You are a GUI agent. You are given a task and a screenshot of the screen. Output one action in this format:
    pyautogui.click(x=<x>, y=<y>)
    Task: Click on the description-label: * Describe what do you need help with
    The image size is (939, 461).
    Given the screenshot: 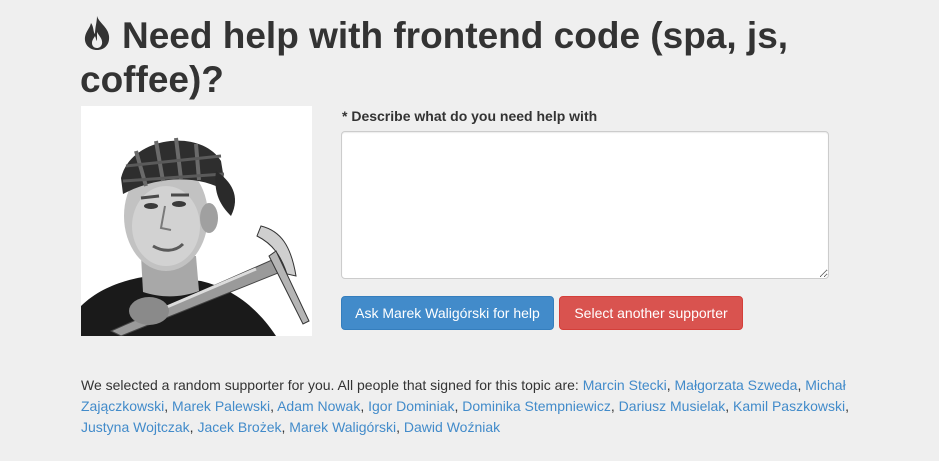 What is the action you would take?
    pyautogui.click(x=470, y=116)
    